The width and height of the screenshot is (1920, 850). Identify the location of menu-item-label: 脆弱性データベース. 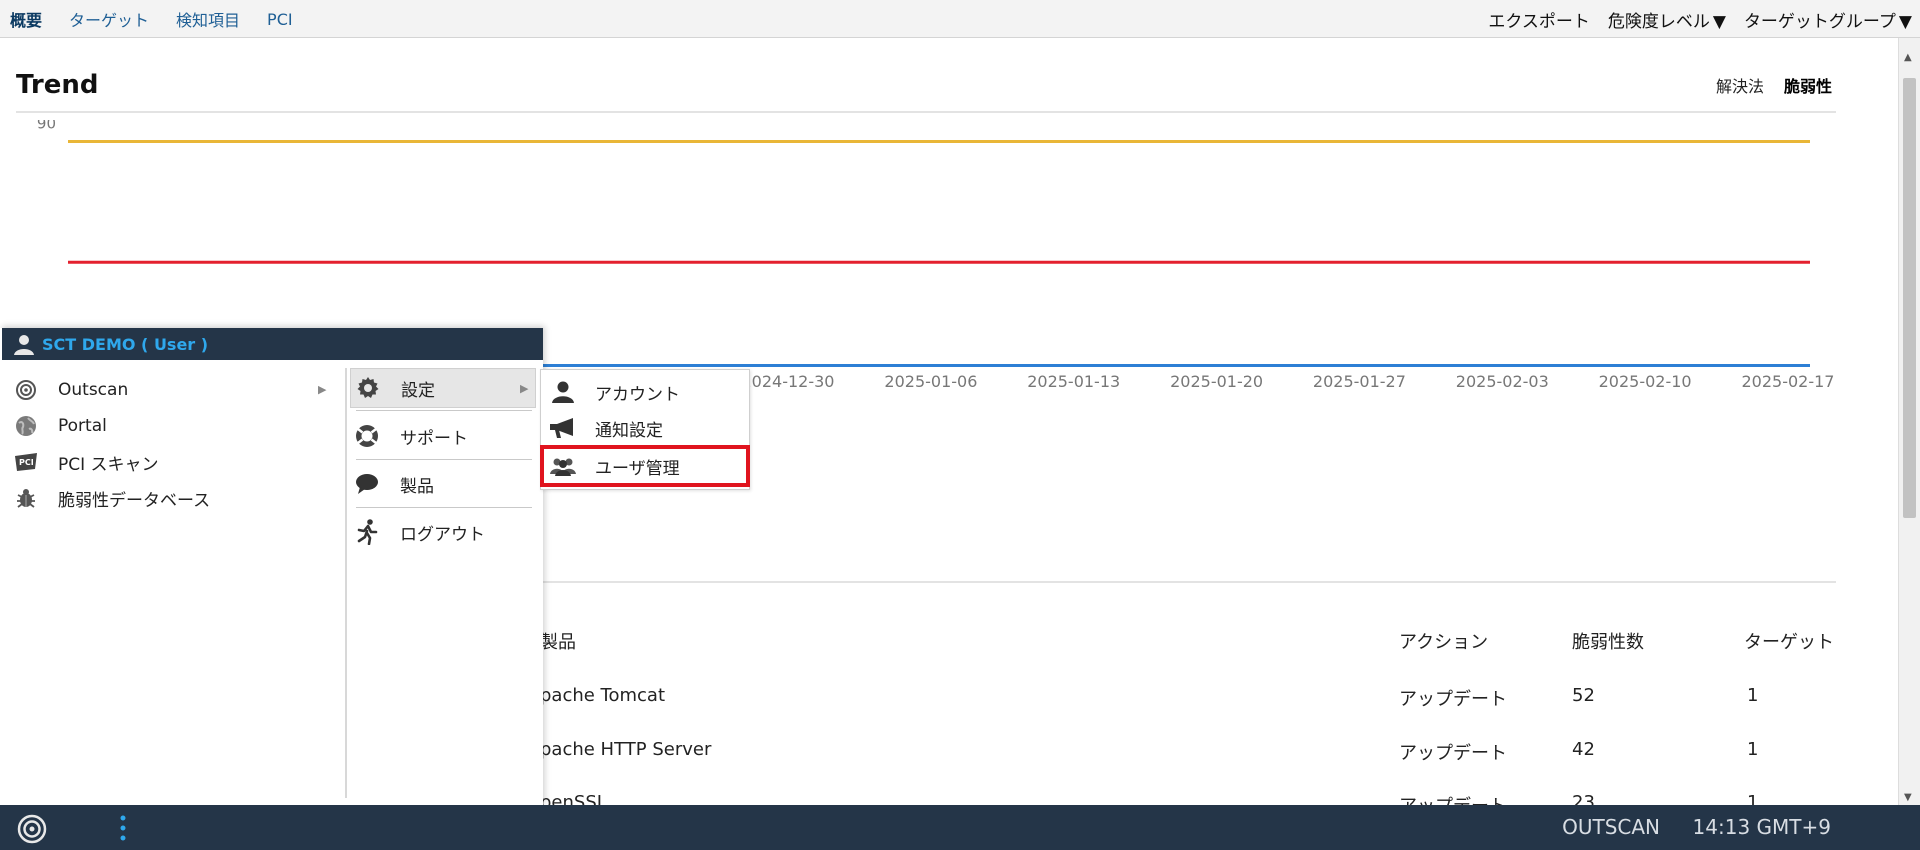
(134, 500).